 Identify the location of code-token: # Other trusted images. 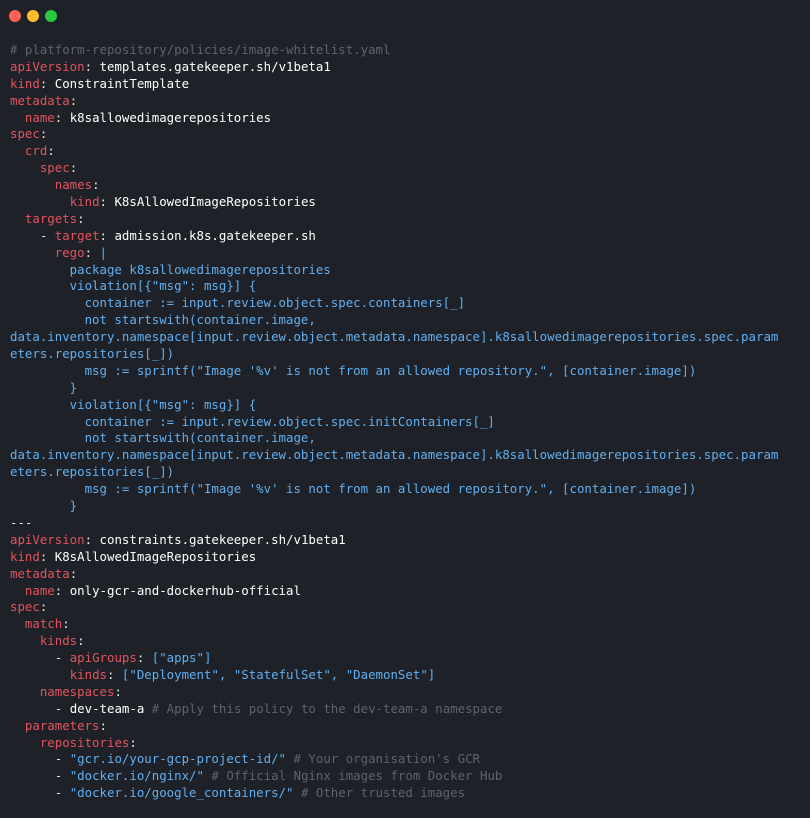
(379, 793).